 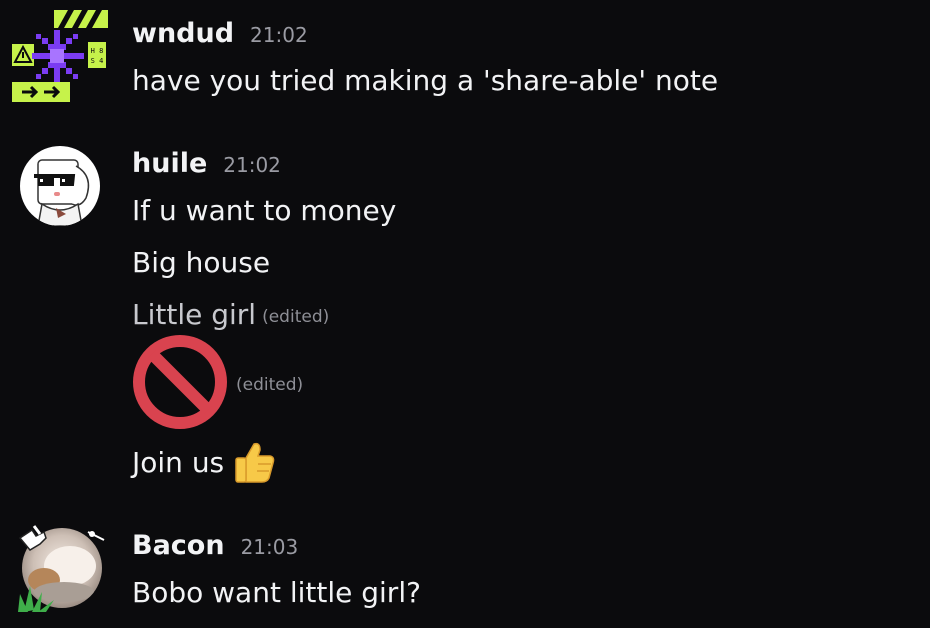 I want to click on message-text: Bobo want little girl?, so click(x=276, y=592).